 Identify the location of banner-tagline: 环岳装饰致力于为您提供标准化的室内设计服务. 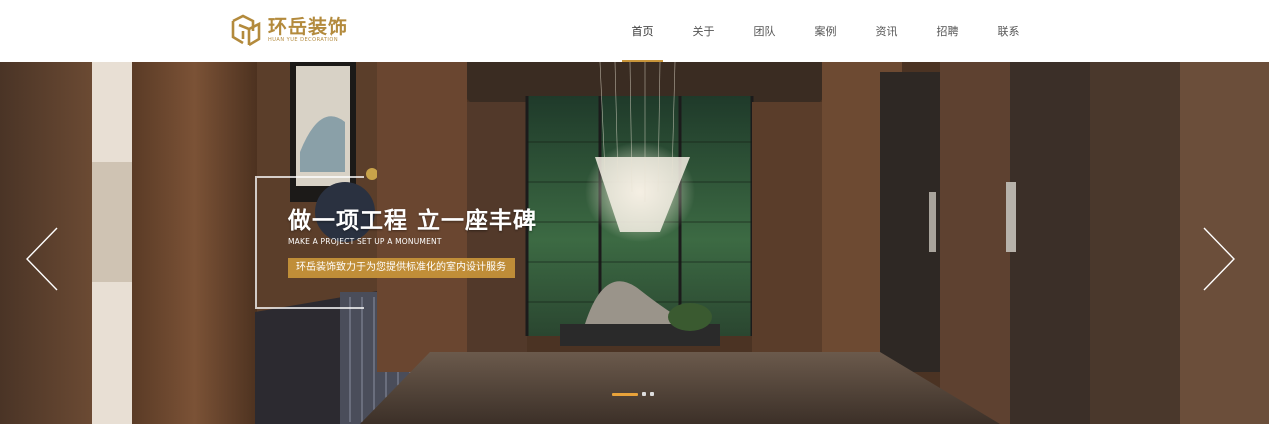
(401, 268).